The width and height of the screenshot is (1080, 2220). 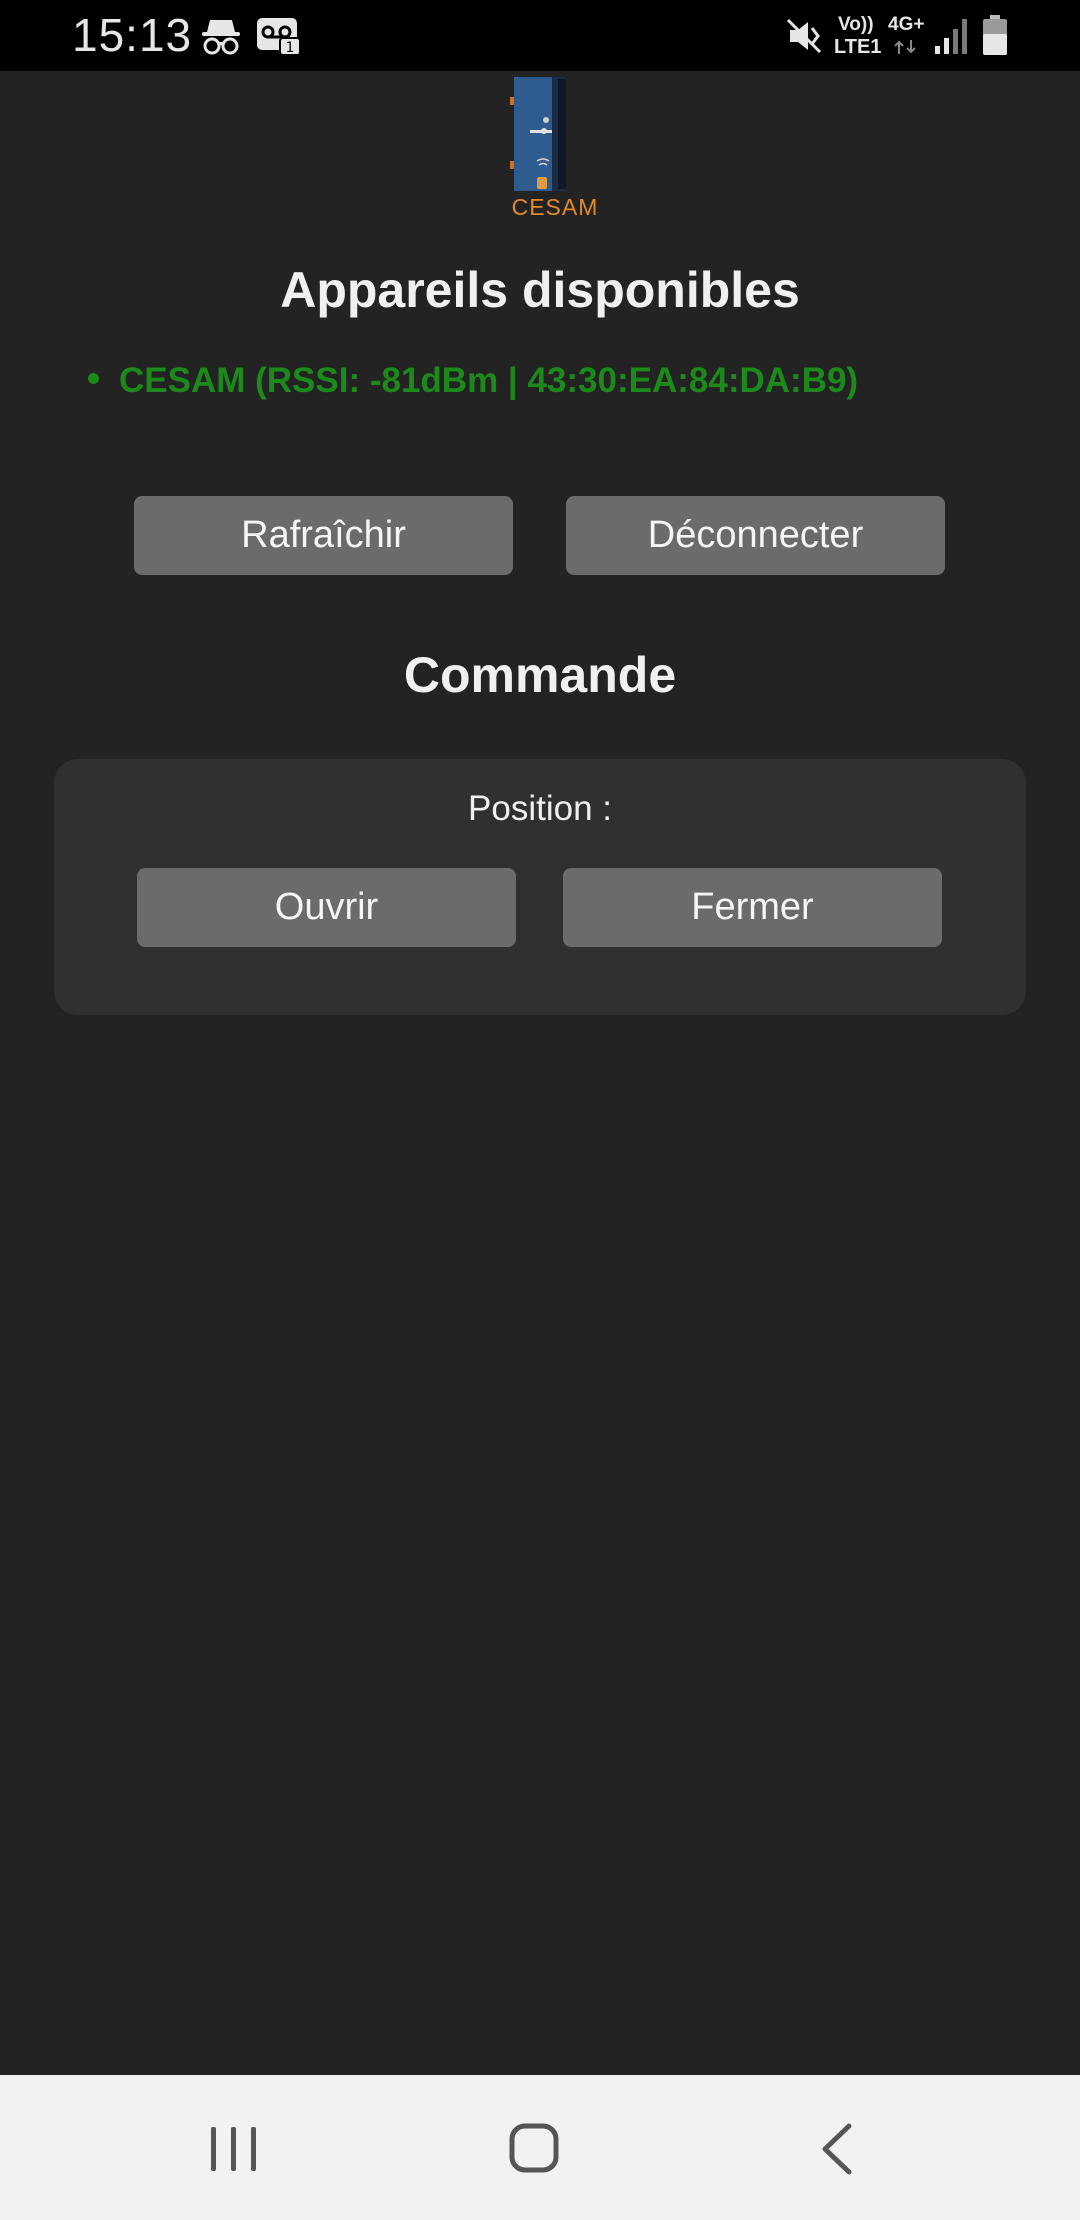 I want to click on refresh-button: Rafraîchir, so click(x=323, y=535).